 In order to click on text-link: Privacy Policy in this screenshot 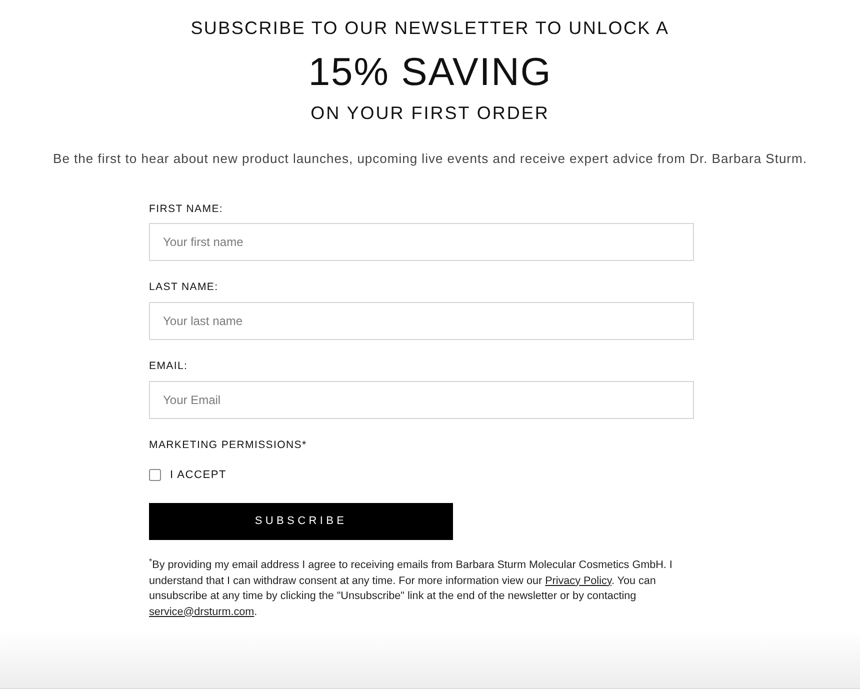, I will do `click(578, 580)`.